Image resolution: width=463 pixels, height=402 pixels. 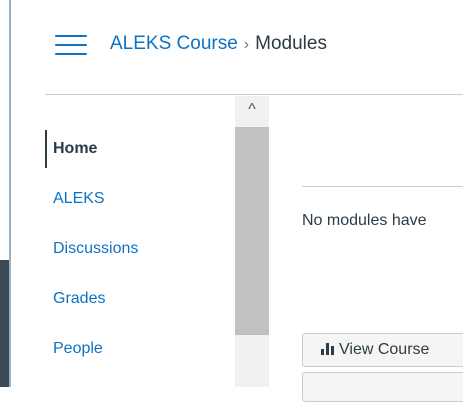 I want to click on scrollbar-thumb, so click(x=252, y=231).